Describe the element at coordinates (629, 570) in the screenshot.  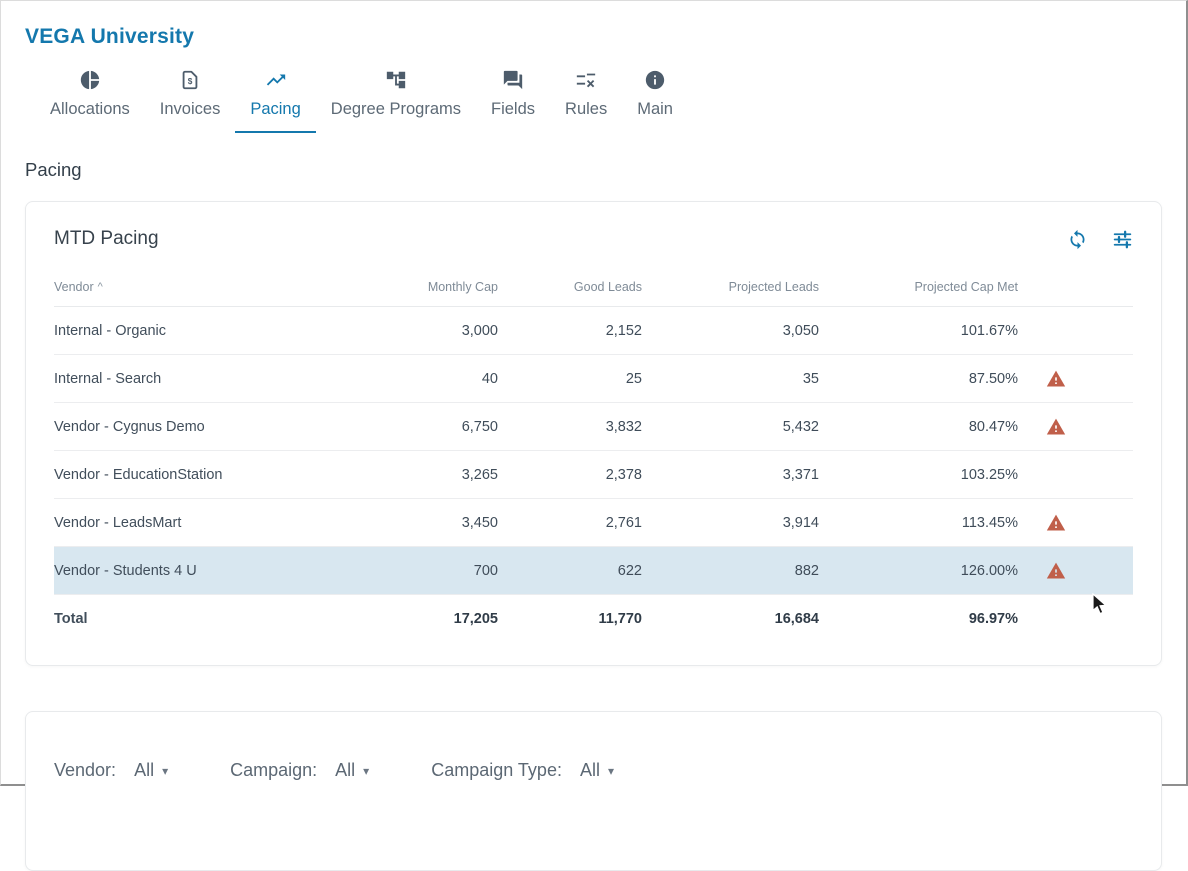
I see `good-leads-cell: 622` at that location.